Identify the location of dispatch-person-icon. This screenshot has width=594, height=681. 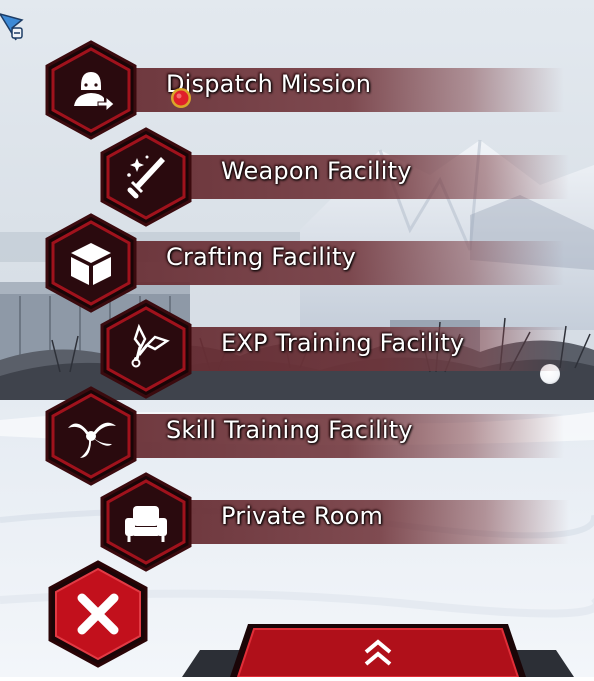
(94, 92).